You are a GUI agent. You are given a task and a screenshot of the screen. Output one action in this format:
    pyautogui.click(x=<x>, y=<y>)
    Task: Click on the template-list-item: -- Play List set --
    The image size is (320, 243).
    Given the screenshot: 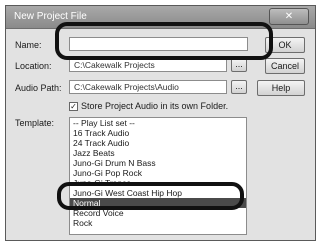 What is the action you would take?
    pyautogui.click(x=158, y=123)
    